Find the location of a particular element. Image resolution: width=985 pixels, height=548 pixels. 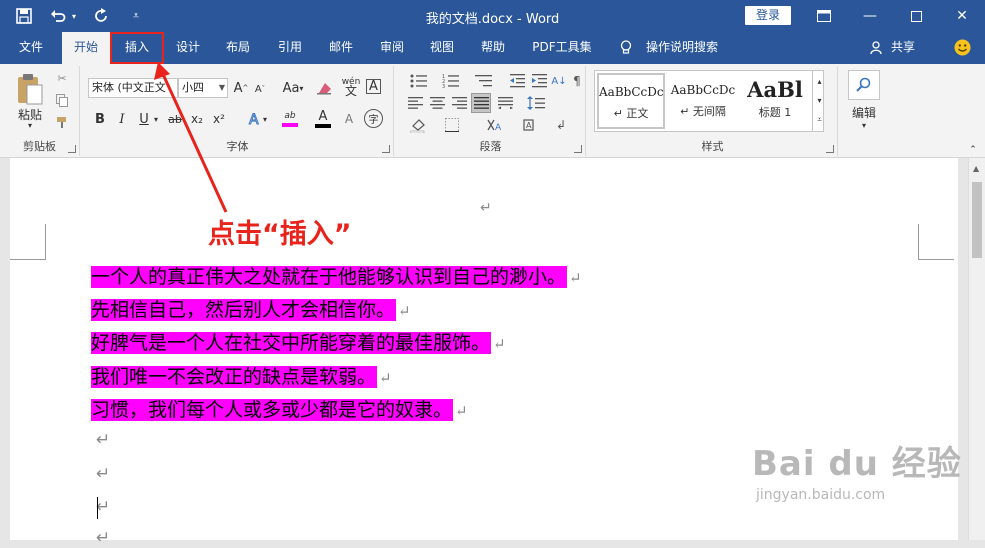

distributed-icon is located at coordinates (505, 103).